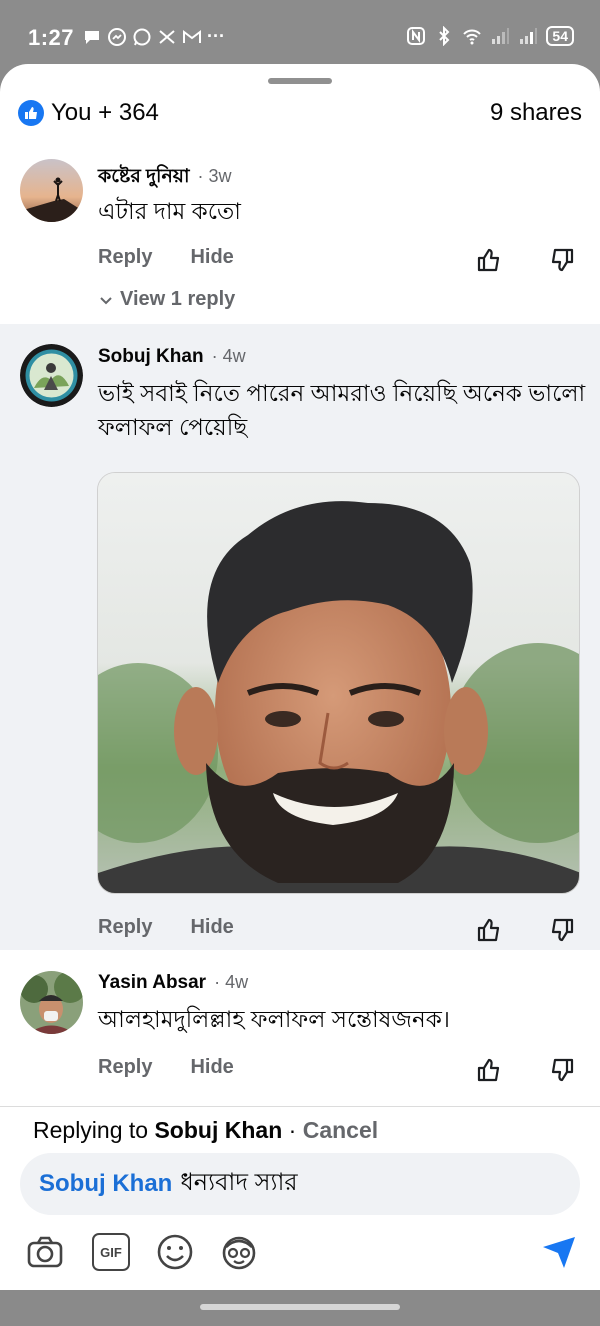 Image resolution: width=600 pixels, height=1326 pixels. What do you see at coordinates (218, 1130) in the screenshot?
I see `replying-name: Sobuj Khan` at bounding box center [218, 1130].